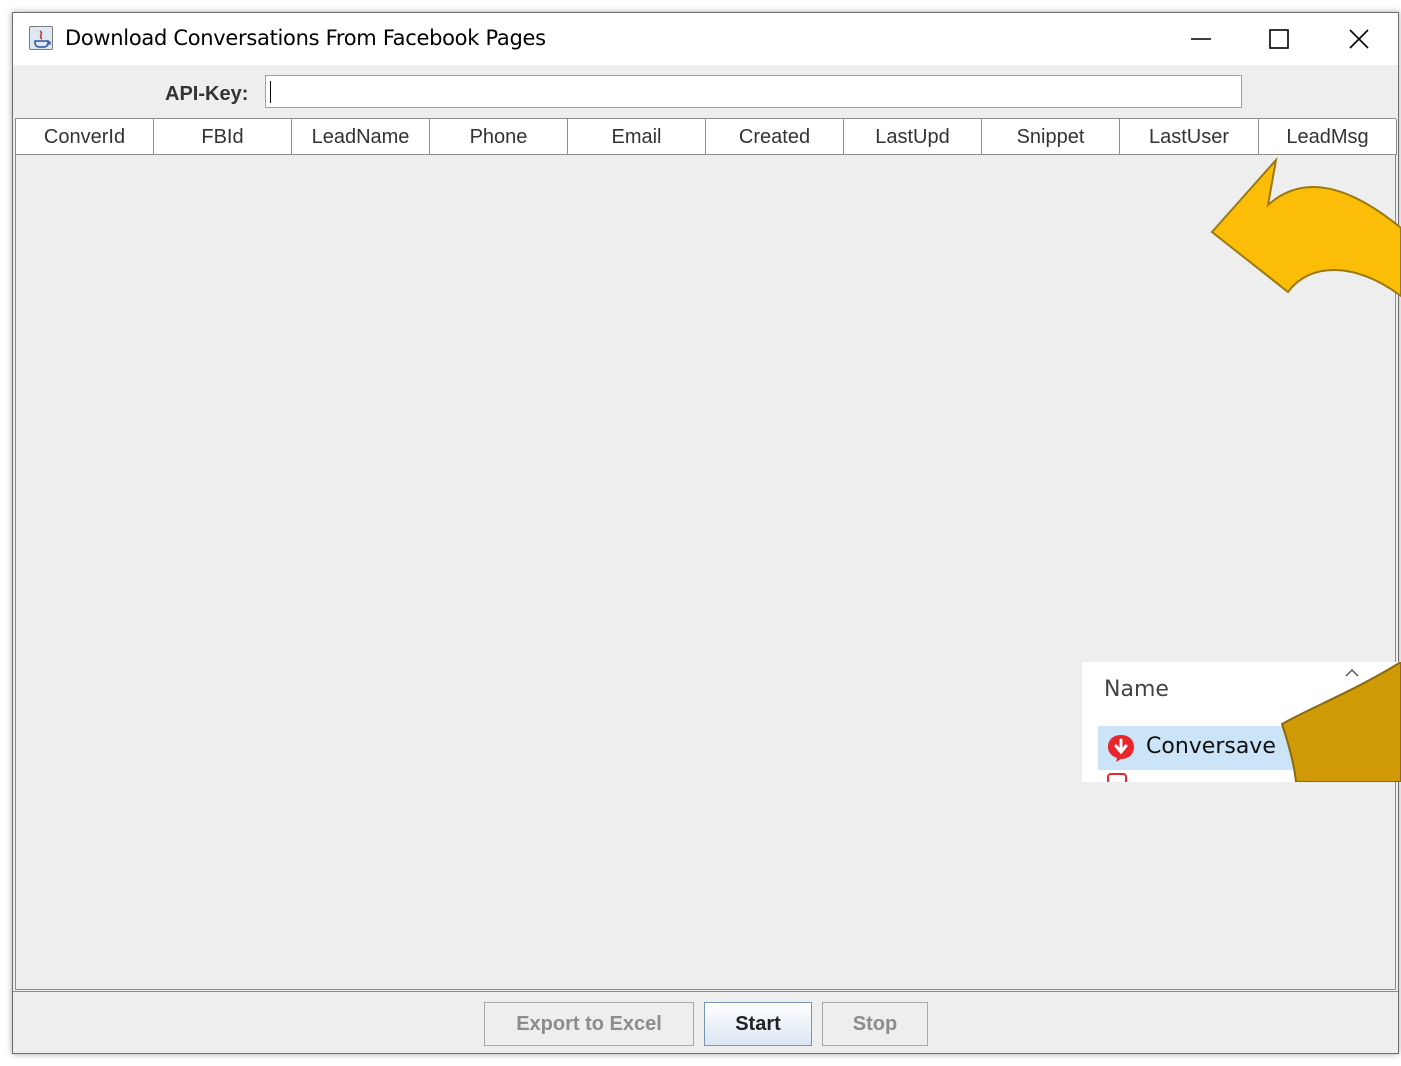 The height and width of the screenshot is (1066, 1401). I want to click on annotation-arrow-upper, so click(1305, 227).